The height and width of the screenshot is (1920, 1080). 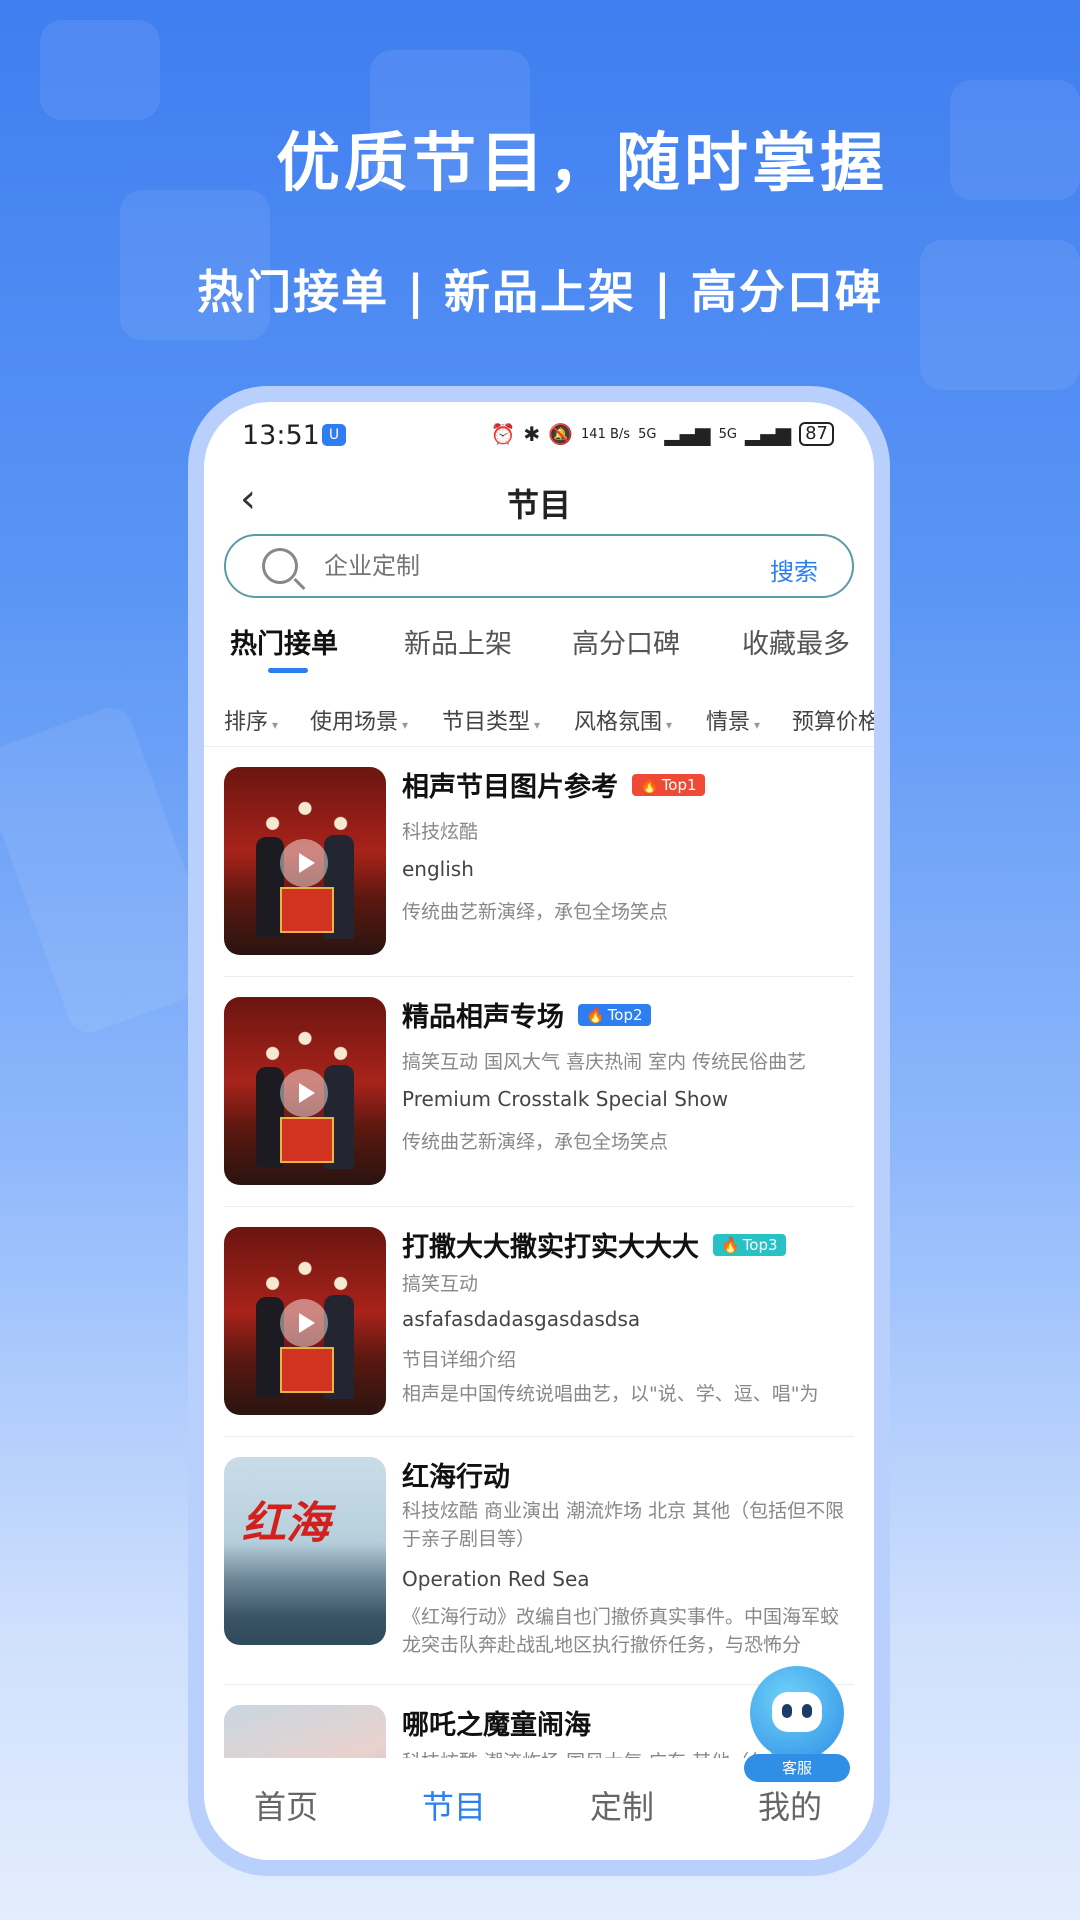 What do you see at coordinates (483, 1017) in the screenshot?
I see `item-title: 精品相声专场` at bounding box center [483, 1017].